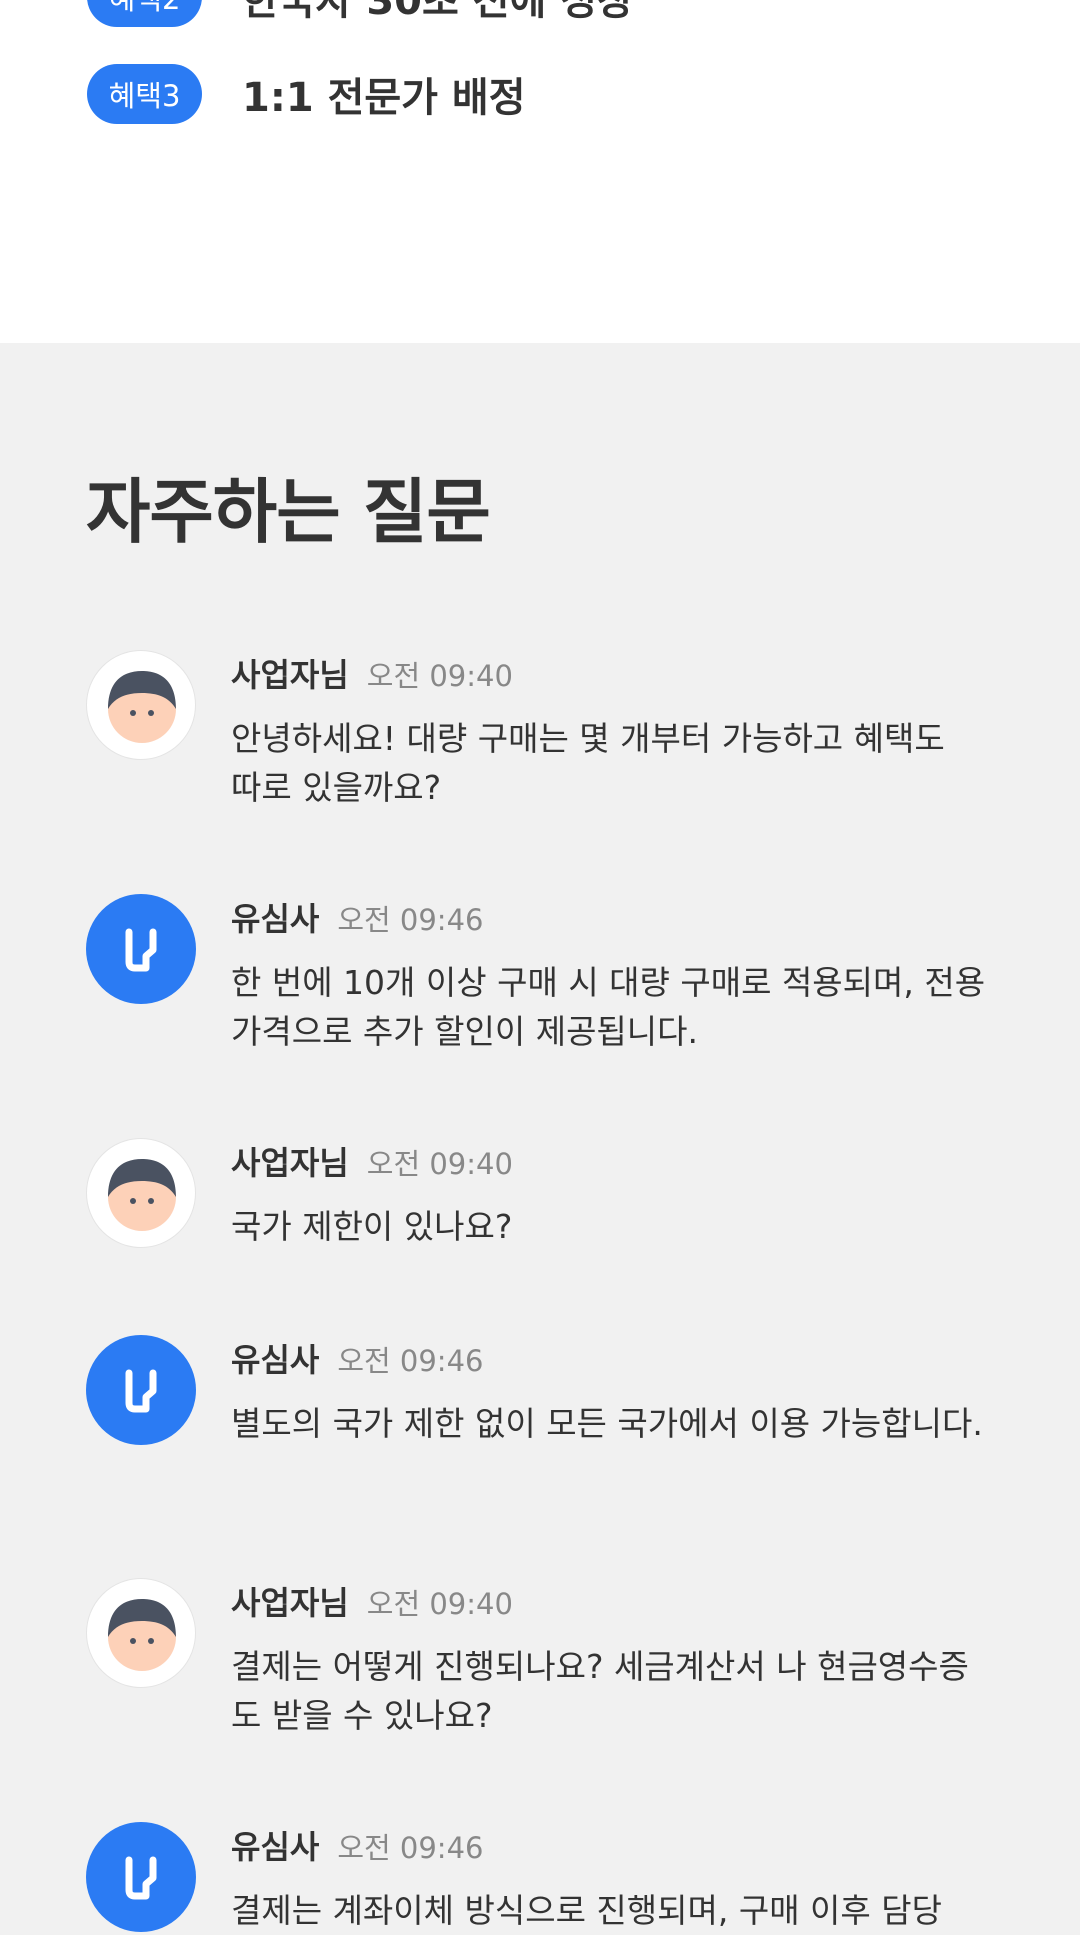 Image resolution: width=1080 pixels, height=1935 pixels. Describe the element at coordinates (607, 1423) in the screenshot. I see `message-text: 별도의 국가 제한 없이 모든 국가에서 이용 가능합니다.` at that location.